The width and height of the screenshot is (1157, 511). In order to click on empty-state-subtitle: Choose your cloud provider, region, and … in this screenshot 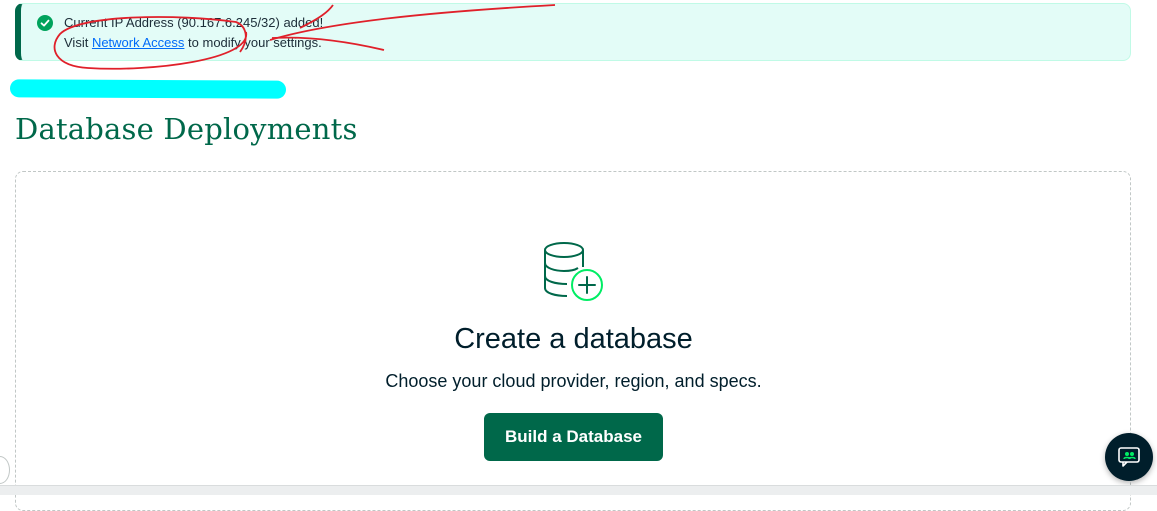, I will do `click(573, 381)`.